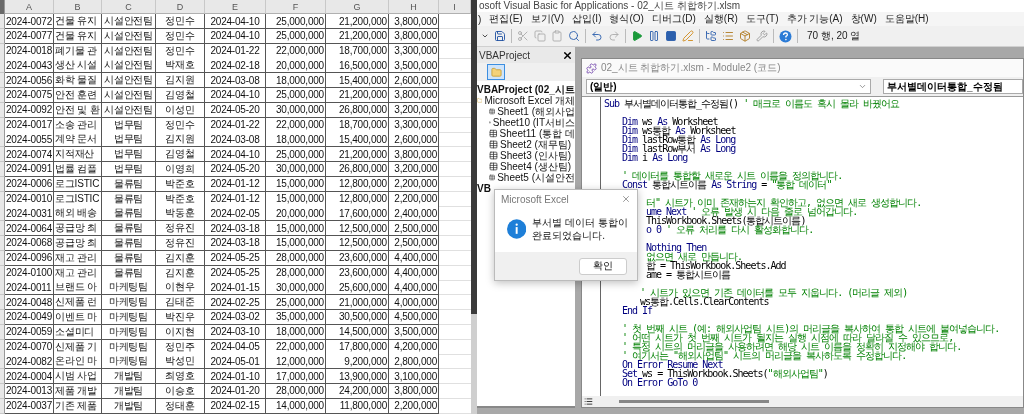 This screenshot has height=414, width=1024. What do you see at coordinates (688, 36) in the screenshot?
I see `pencil-icon` at bounding box center [688, 36].